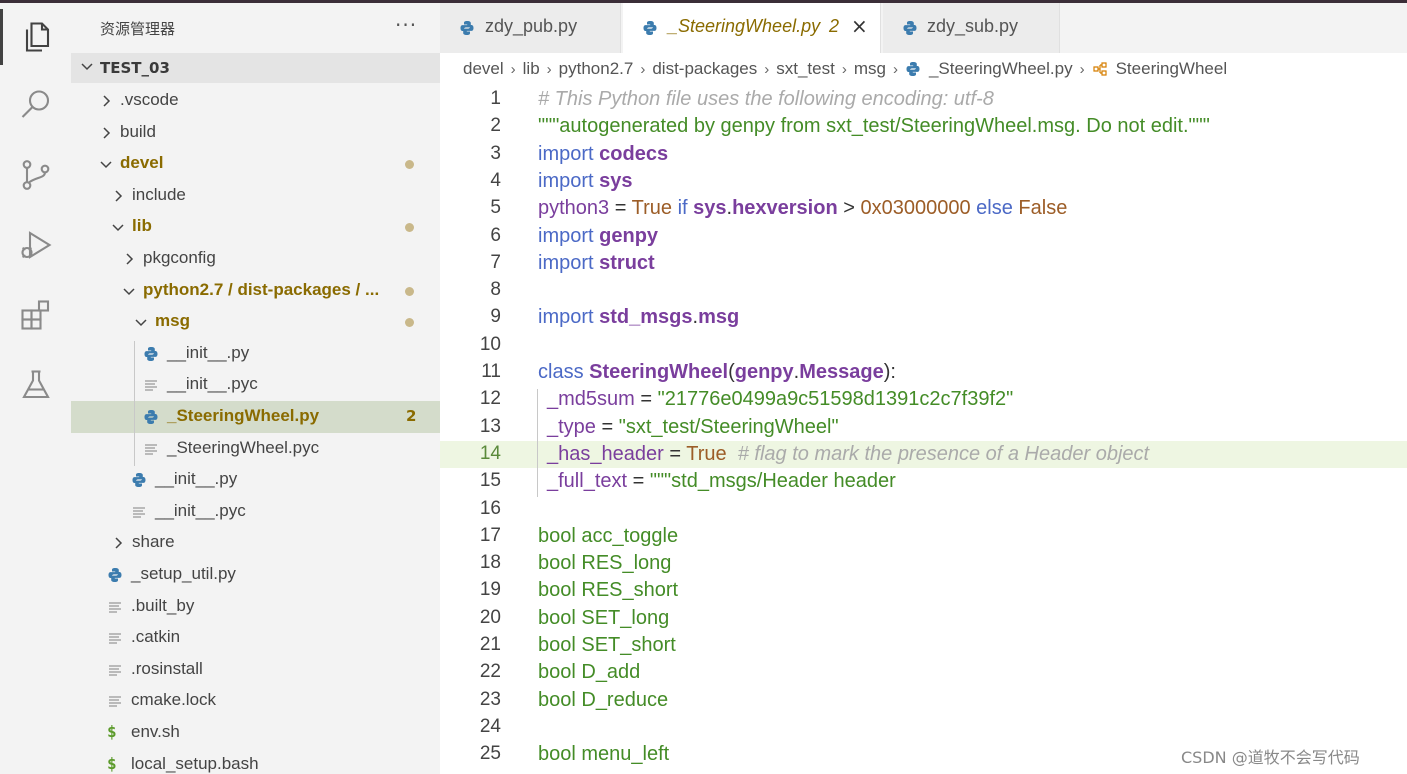  Describe the element at coordinates (183, 573) in the screenshot. I see `tree-item-label: _setup_util.py` at that location.